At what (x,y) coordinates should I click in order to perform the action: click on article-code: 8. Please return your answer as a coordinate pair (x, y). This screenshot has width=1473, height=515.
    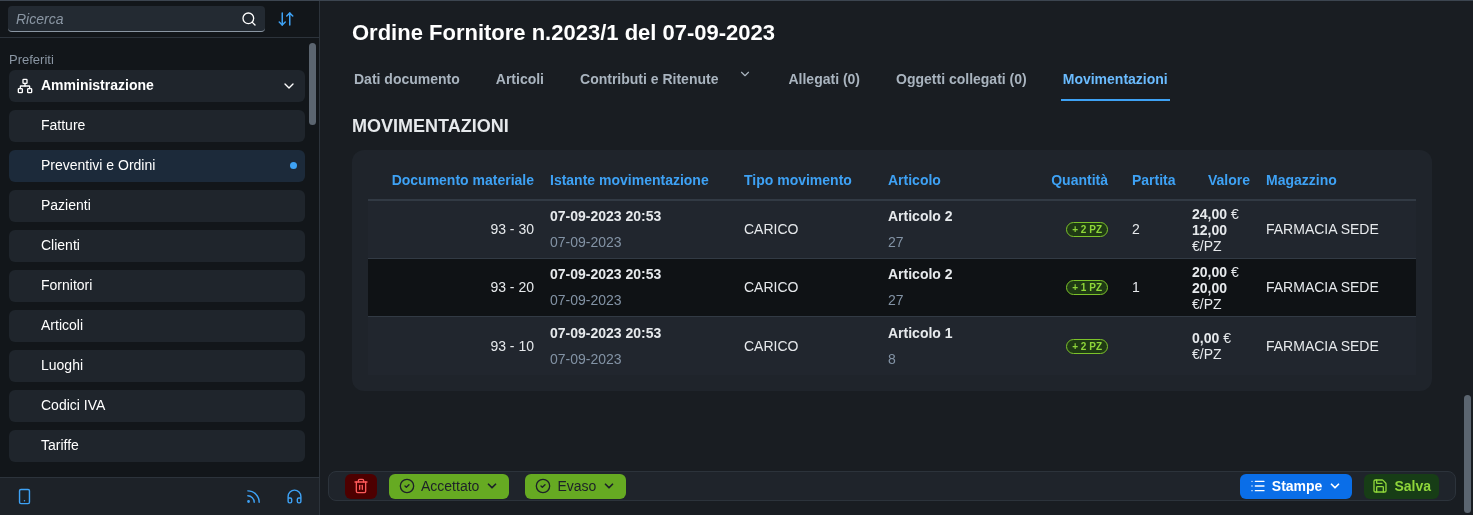
    Looking at the image, I should click on (892, 359).